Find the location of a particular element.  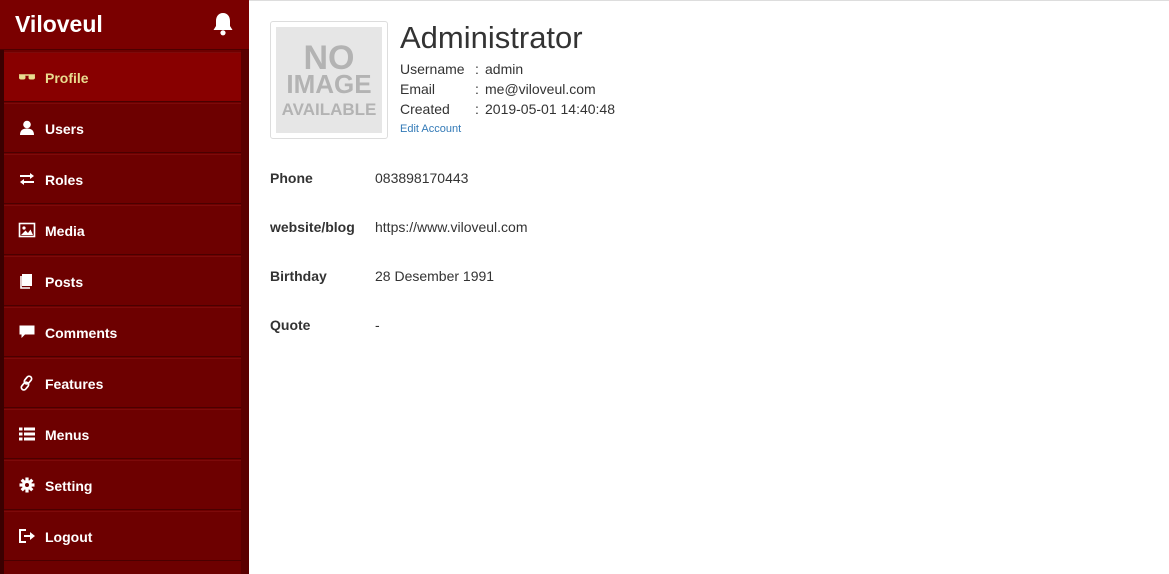

sidebar-item-media: Media is located at coordinates (122, 230).